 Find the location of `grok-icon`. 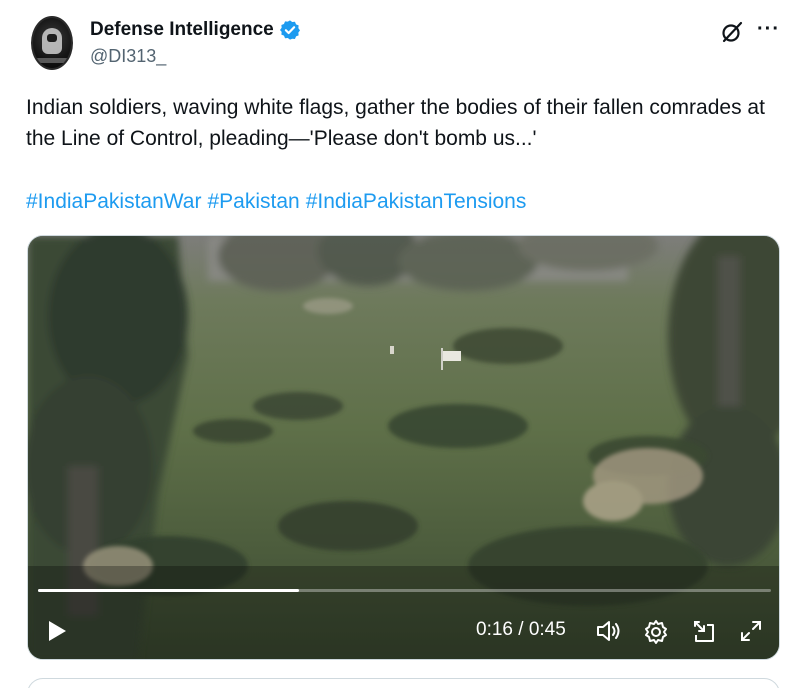

grok-icon is located at coordinates (732, 32).